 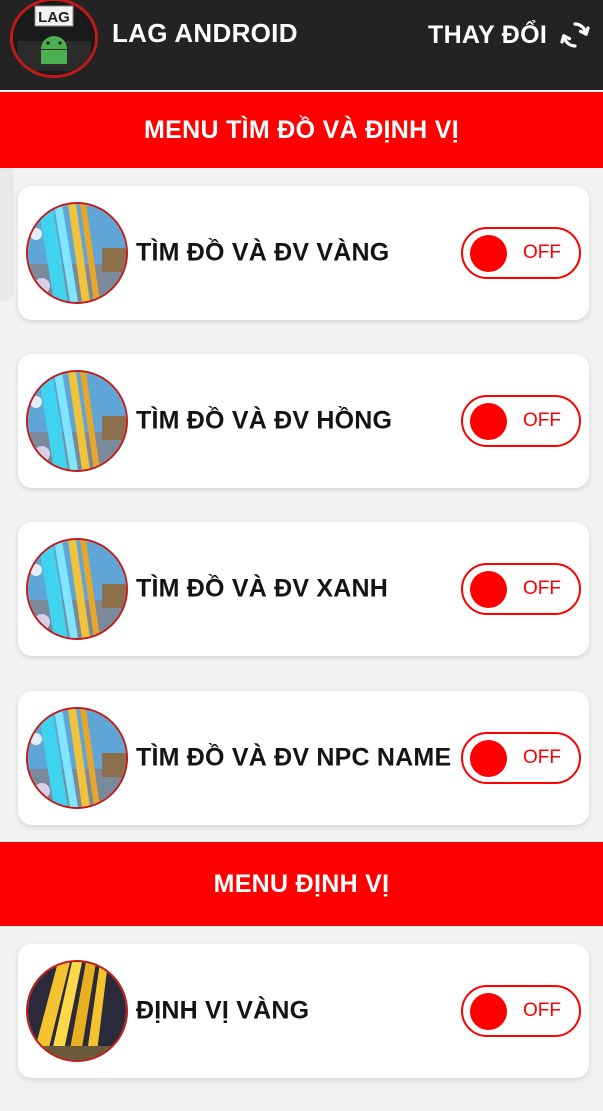 I want to click on menu-item-card: ĐỊNH VỊ VÀNG OFF, so click(x=303, y=1011).